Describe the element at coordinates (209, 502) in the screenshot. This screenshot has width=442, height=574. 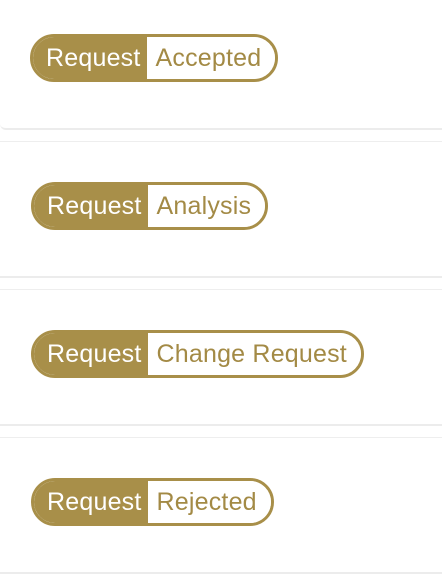
I see `badge-value: Rejected` at that location.